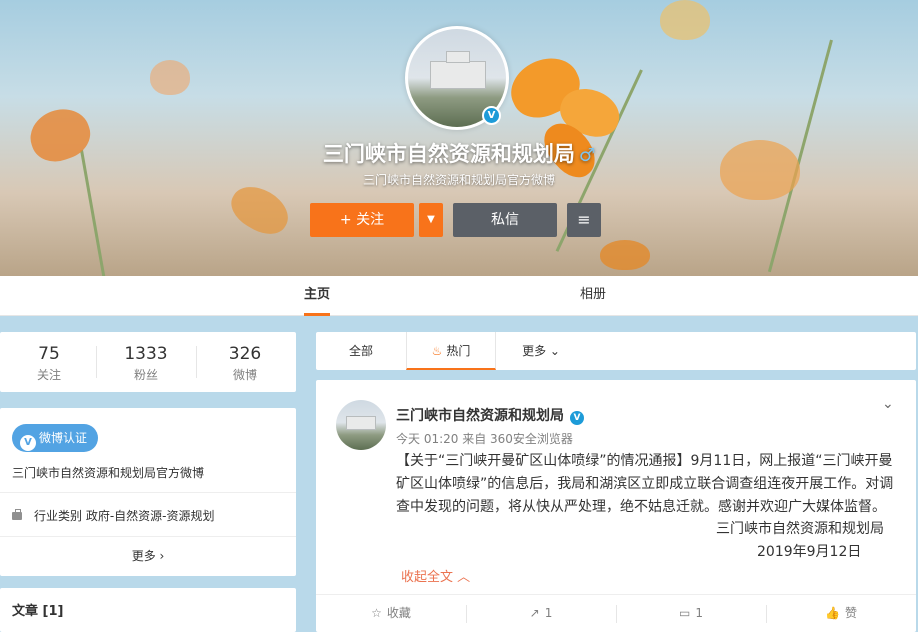  What do you see at coordinates (458, 180) in the screenshot?
I see `profile-intro: 三门峡市自然资源和规划局官方微博` at bounding box center [458, 180].